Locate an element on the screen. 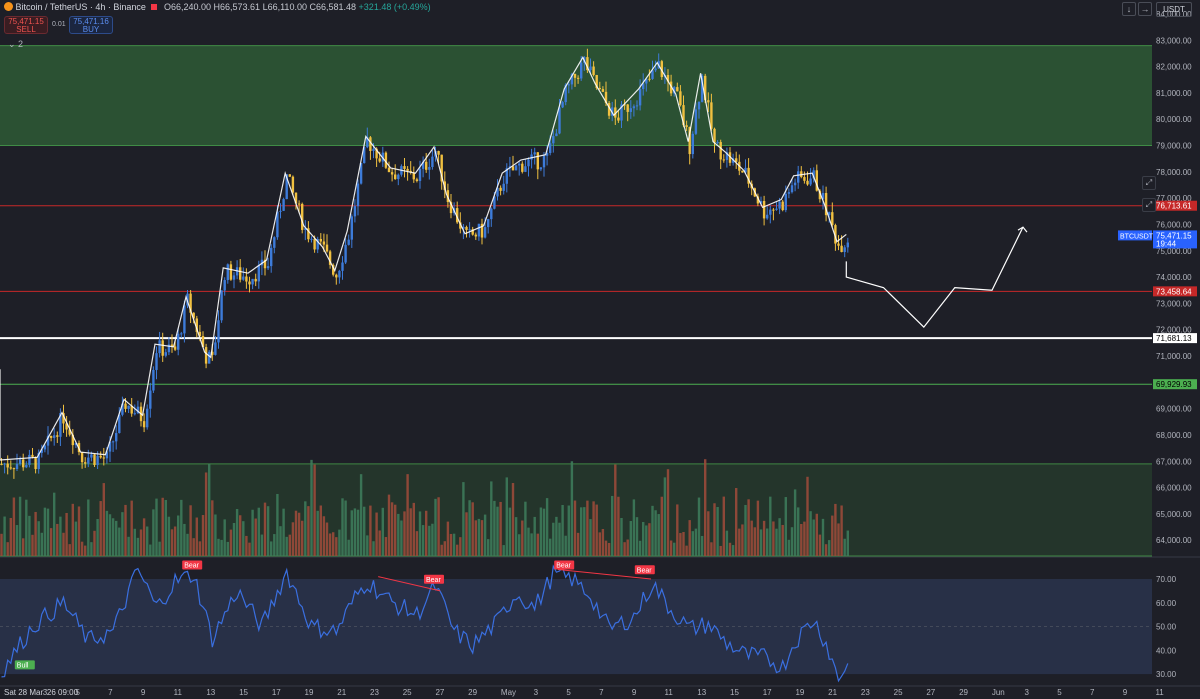 Image resolution: width=1200 pixels, height=699 pixels. rsi-tick-label: 40.00 is located at coordinates (1166, 650).